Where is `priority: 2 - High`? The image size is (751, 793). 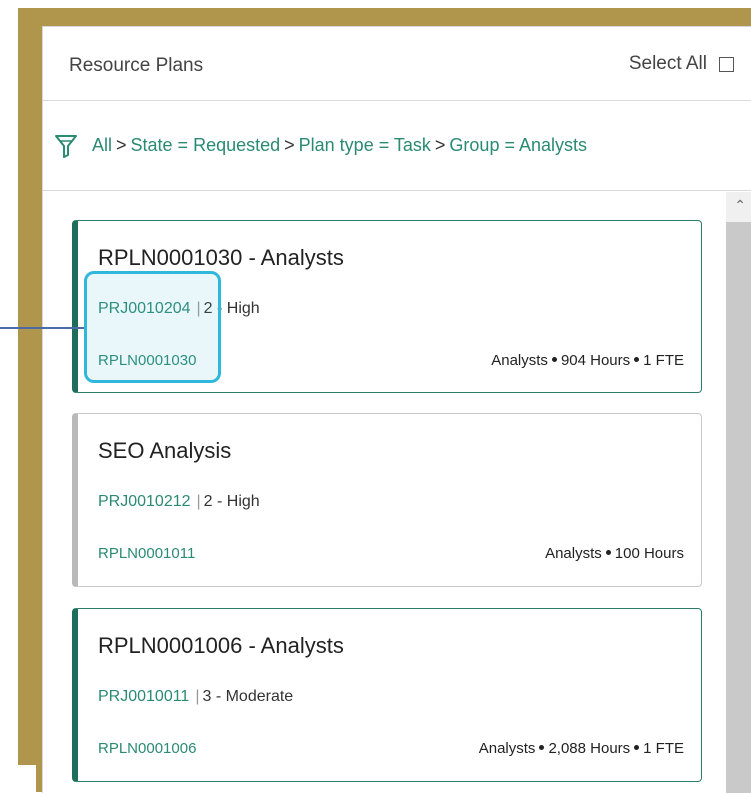
priority: 2 - High is located at coordinates (231, 501).